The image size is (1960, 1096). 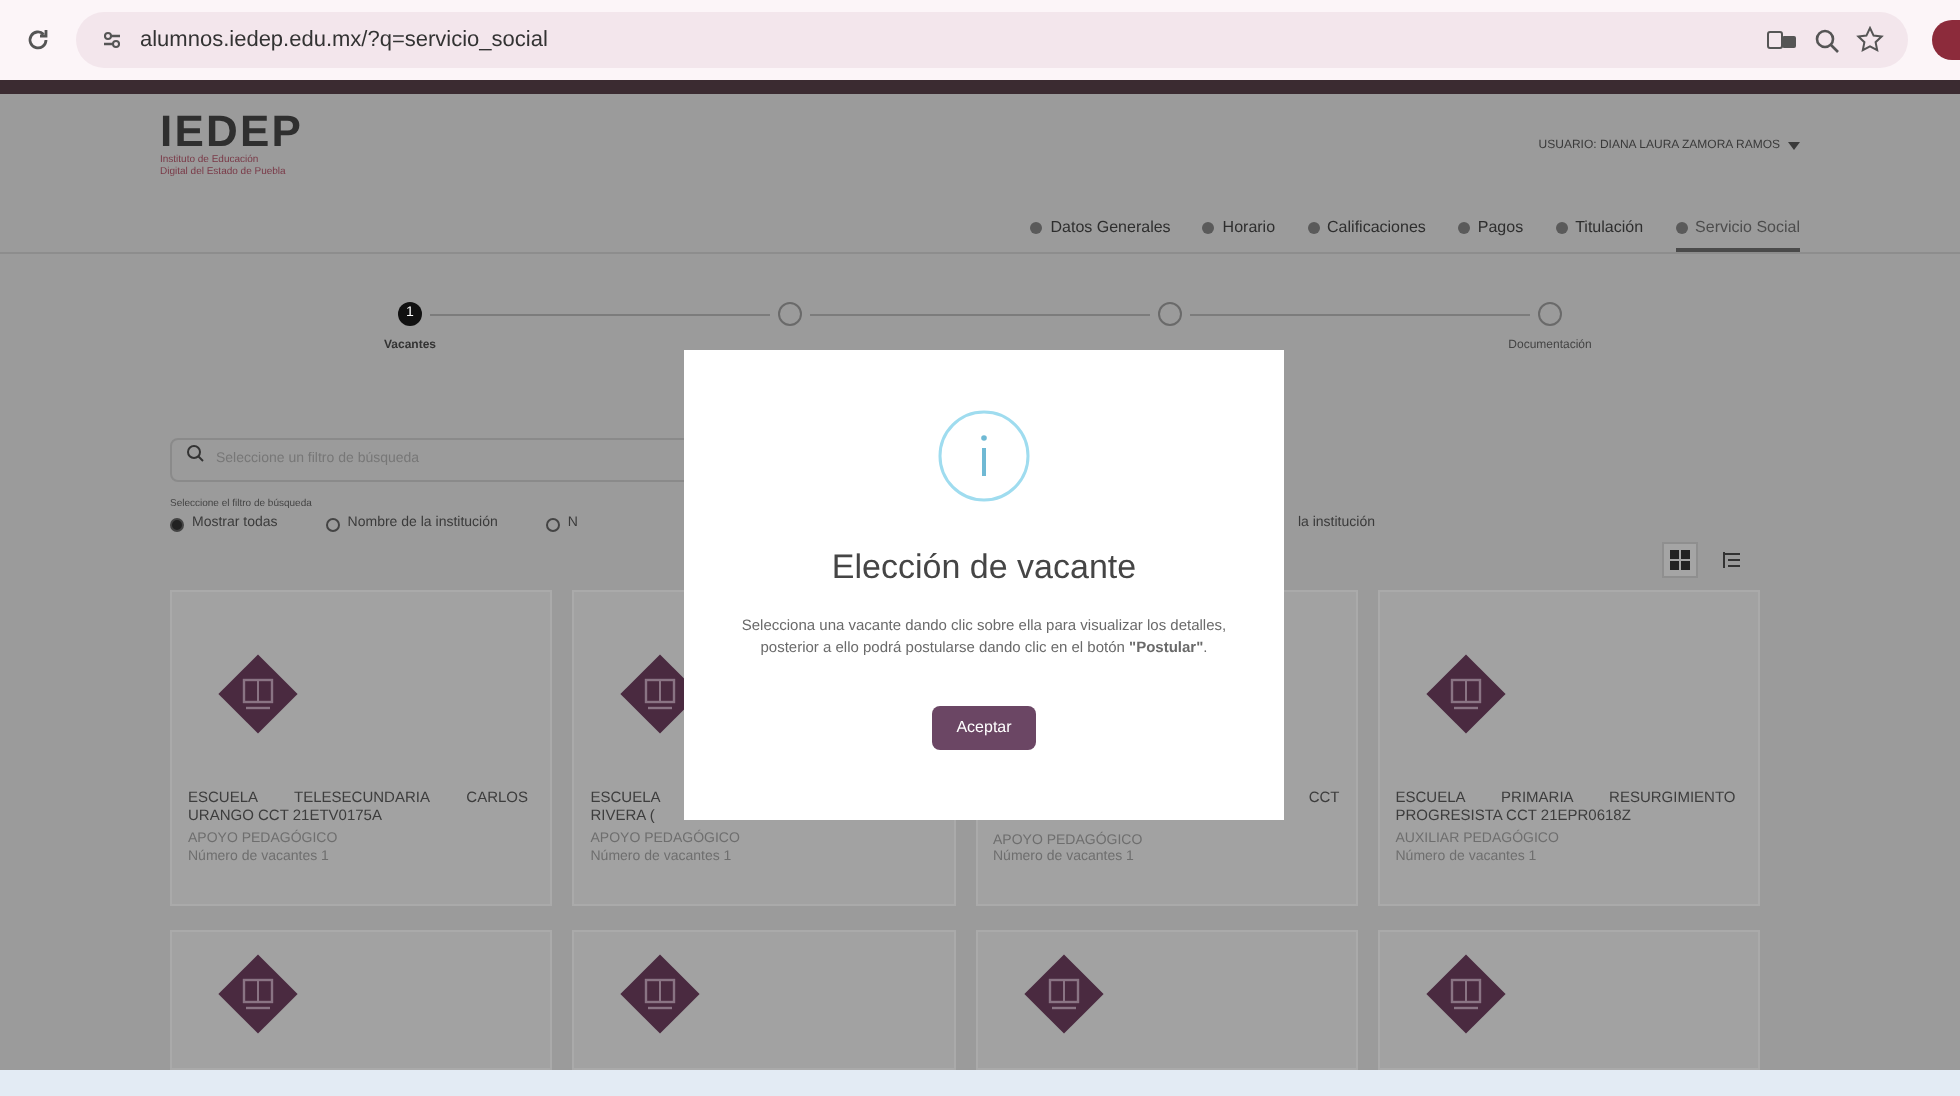 What do you see at coordinates (345, 40) in the screenshot?
I see `url-text: alumnos.iedep.edu.mx/?q=servicio_social` at bounding box center [345, 40].